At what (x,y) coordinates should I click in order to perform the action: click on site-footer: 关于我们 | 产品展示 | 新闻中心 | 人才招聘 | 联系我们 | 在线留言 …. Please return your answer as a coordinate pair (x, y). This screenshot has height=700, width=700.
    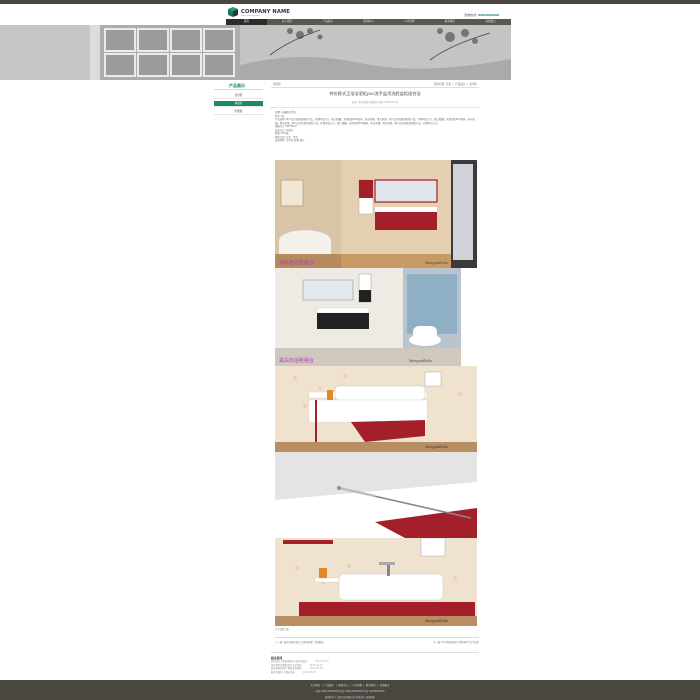
    Looking at the image, I should click on (350, 690).